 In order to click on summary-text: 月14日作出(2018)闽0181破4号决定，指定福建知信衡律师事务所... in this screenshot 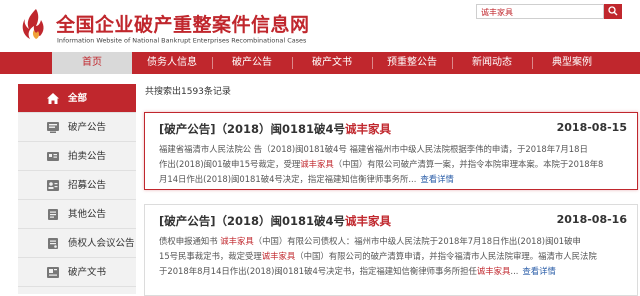, I will do `click(288, 179)`.